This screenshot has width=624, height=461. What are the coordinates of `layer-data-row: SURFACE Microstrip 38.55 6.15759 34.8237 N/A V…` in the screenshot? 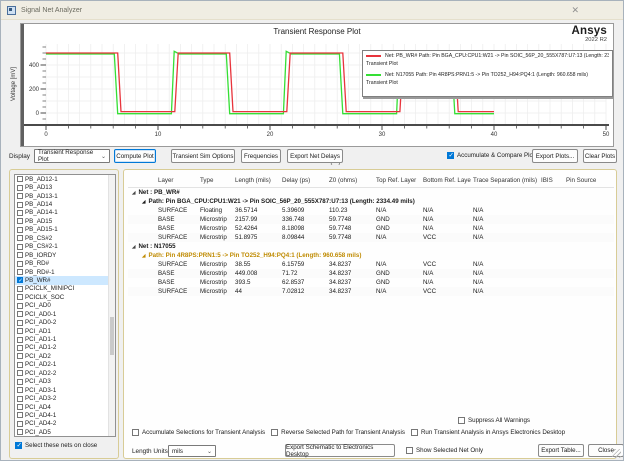 It's located at (371, 264).